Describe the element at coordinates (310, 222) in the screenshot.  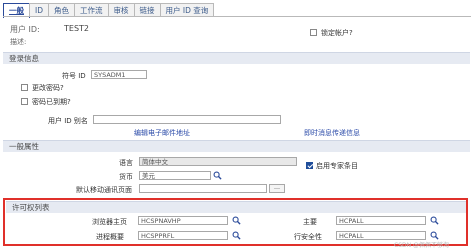
I see `primary-label: 主要` at that location.